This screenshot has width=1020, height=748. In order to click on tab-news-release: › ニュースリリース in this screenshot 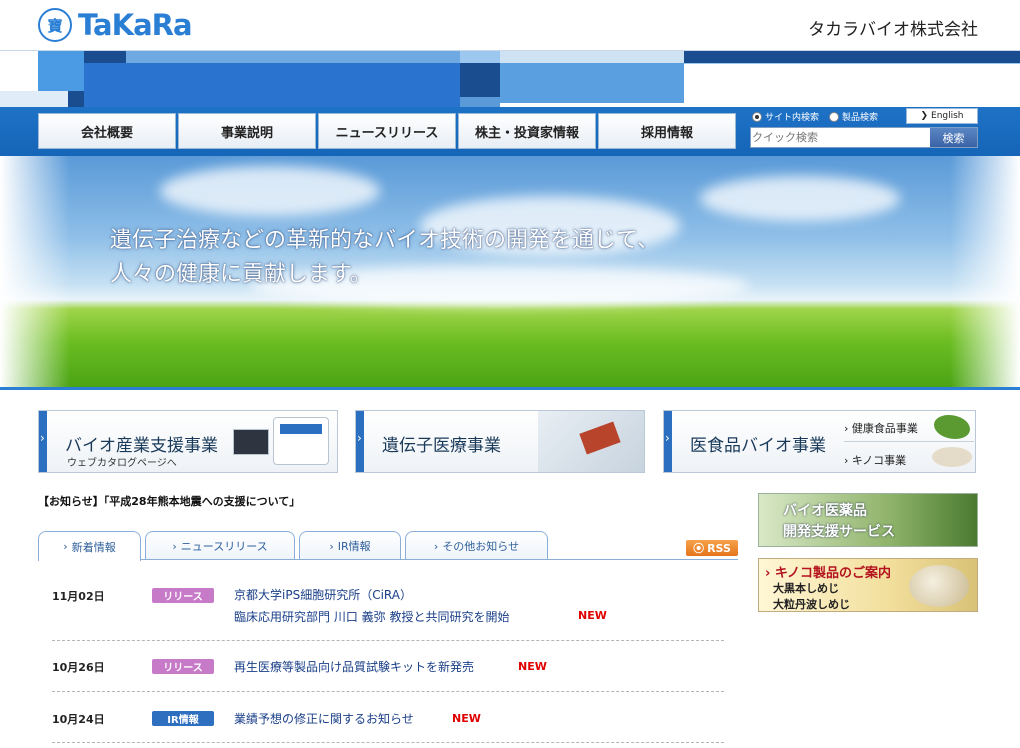, I will do `click(220, 545)`.